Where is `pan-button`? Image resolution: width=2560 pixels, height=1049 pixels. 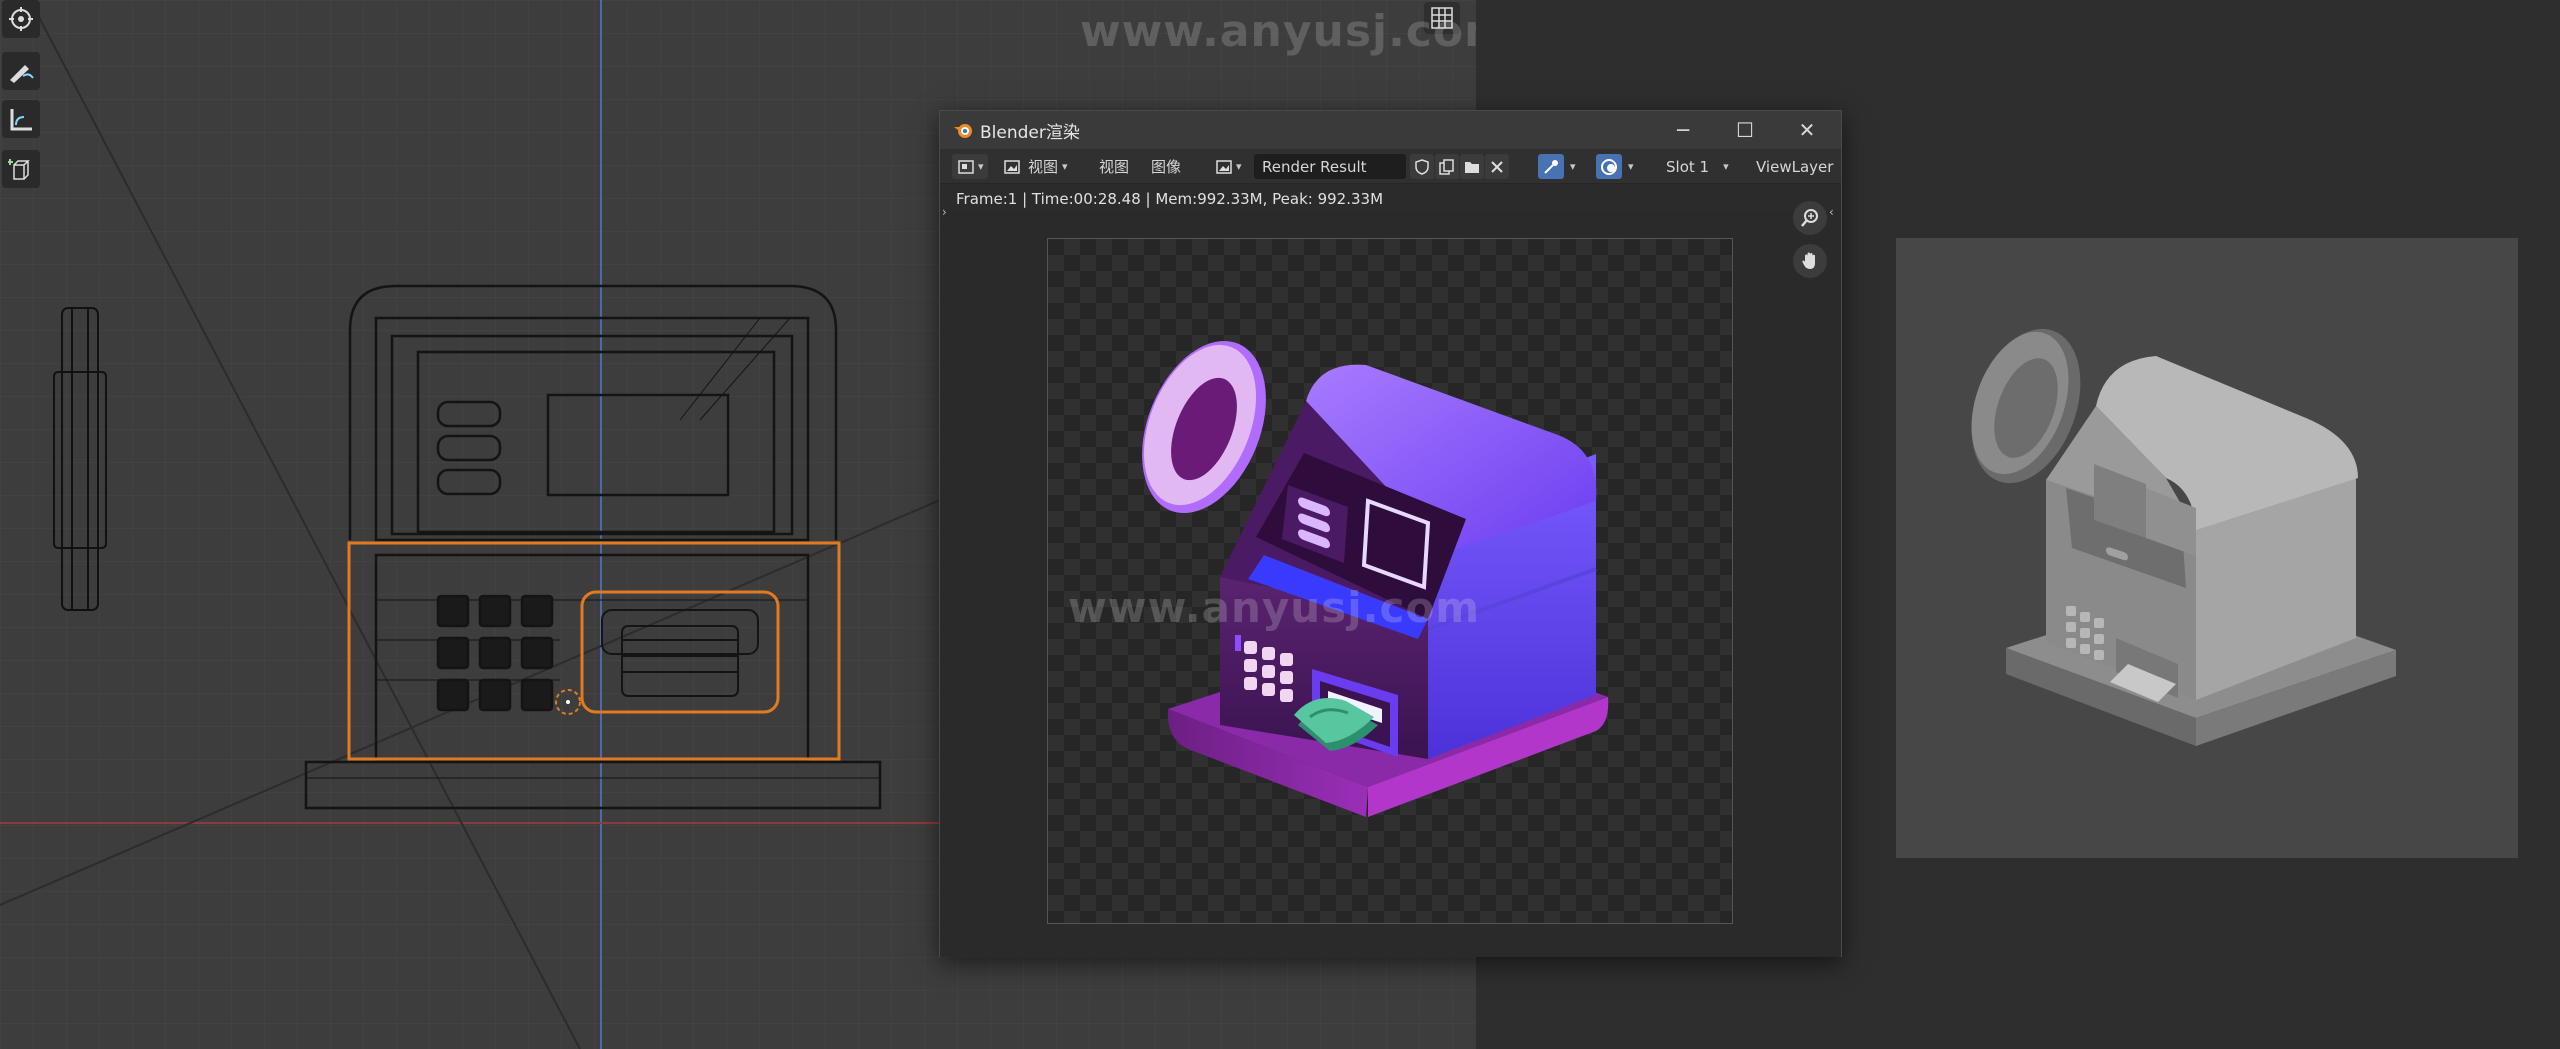
pan-button is located at coordinates (1810, 261).